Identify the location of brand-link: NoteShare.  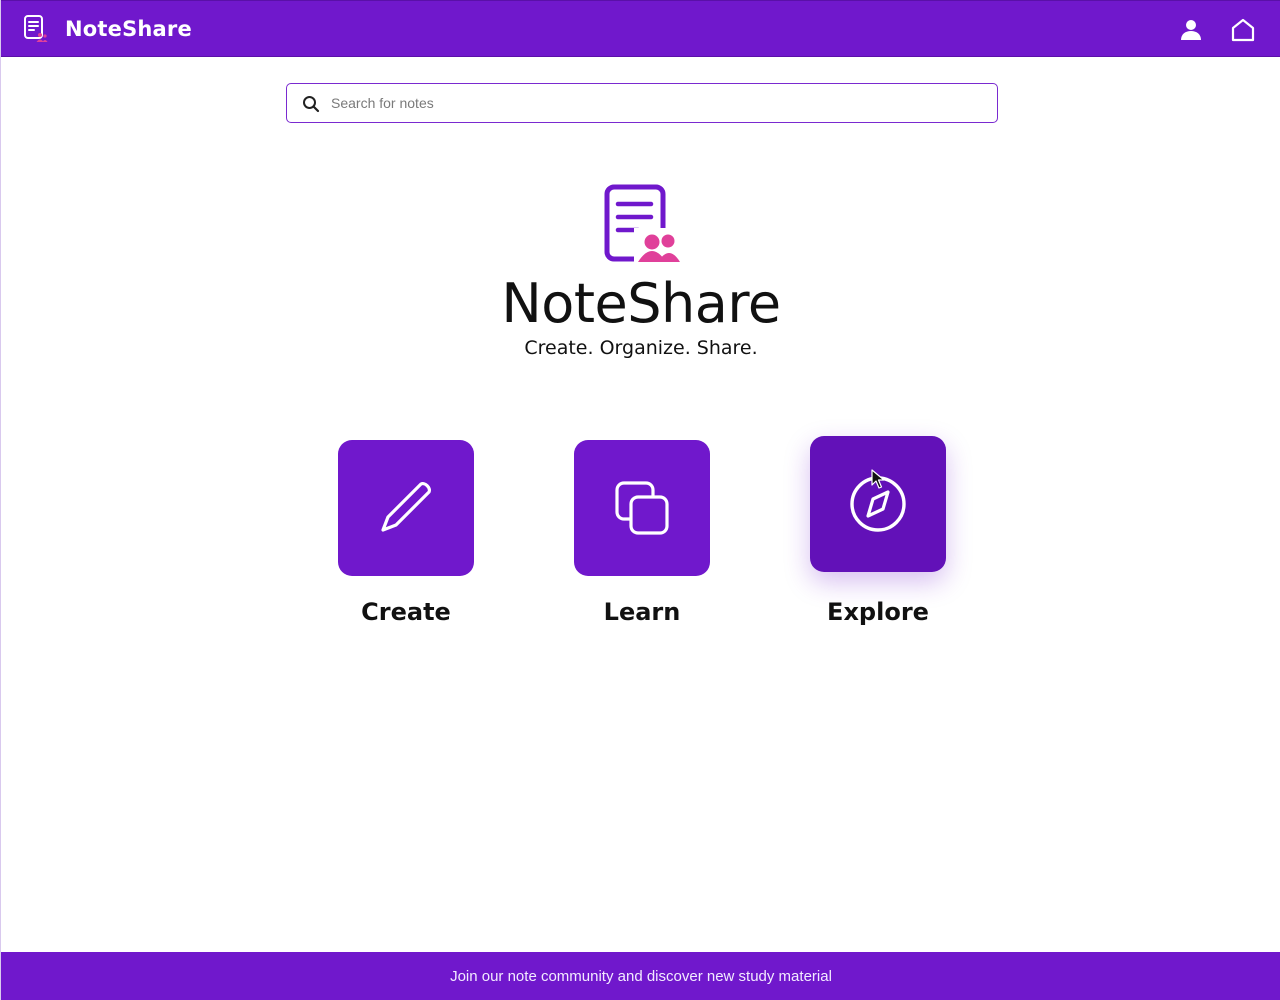
(107, 29).